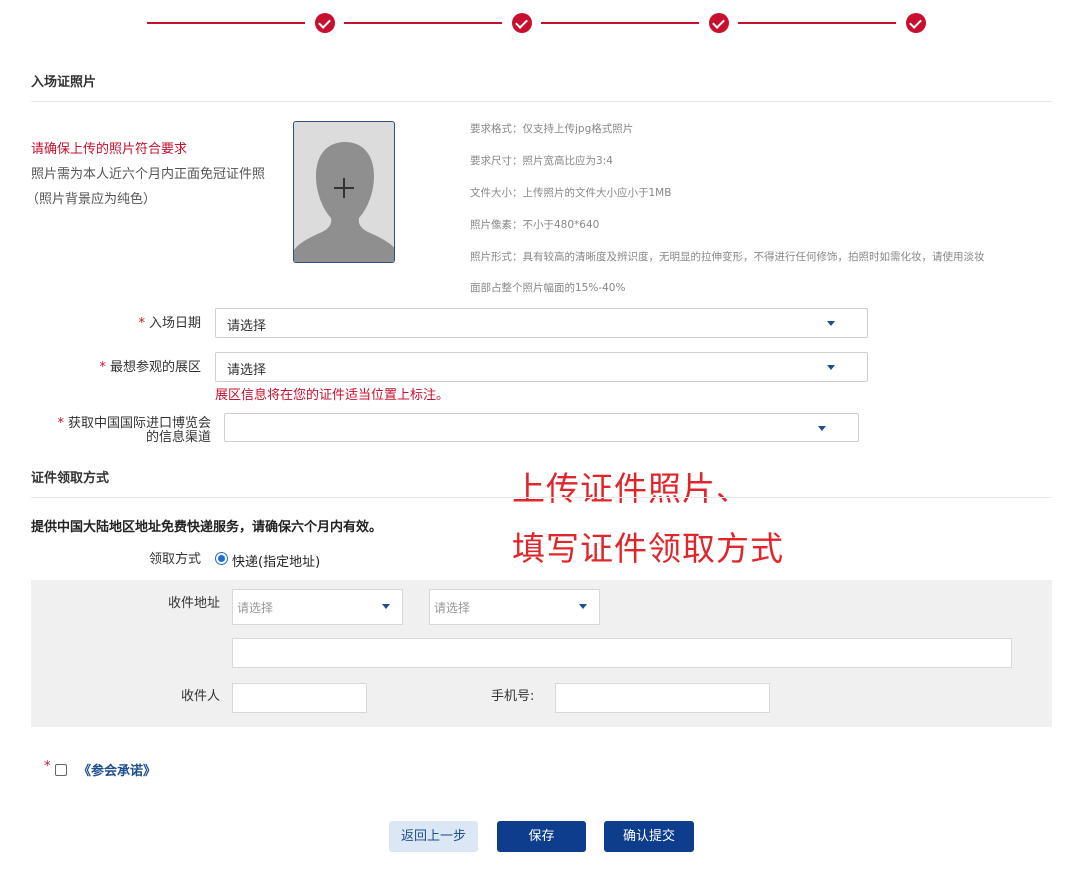  Describe the element at coordinates (344, 188) in the screenshot. I see `add-photo-icon` at that location.